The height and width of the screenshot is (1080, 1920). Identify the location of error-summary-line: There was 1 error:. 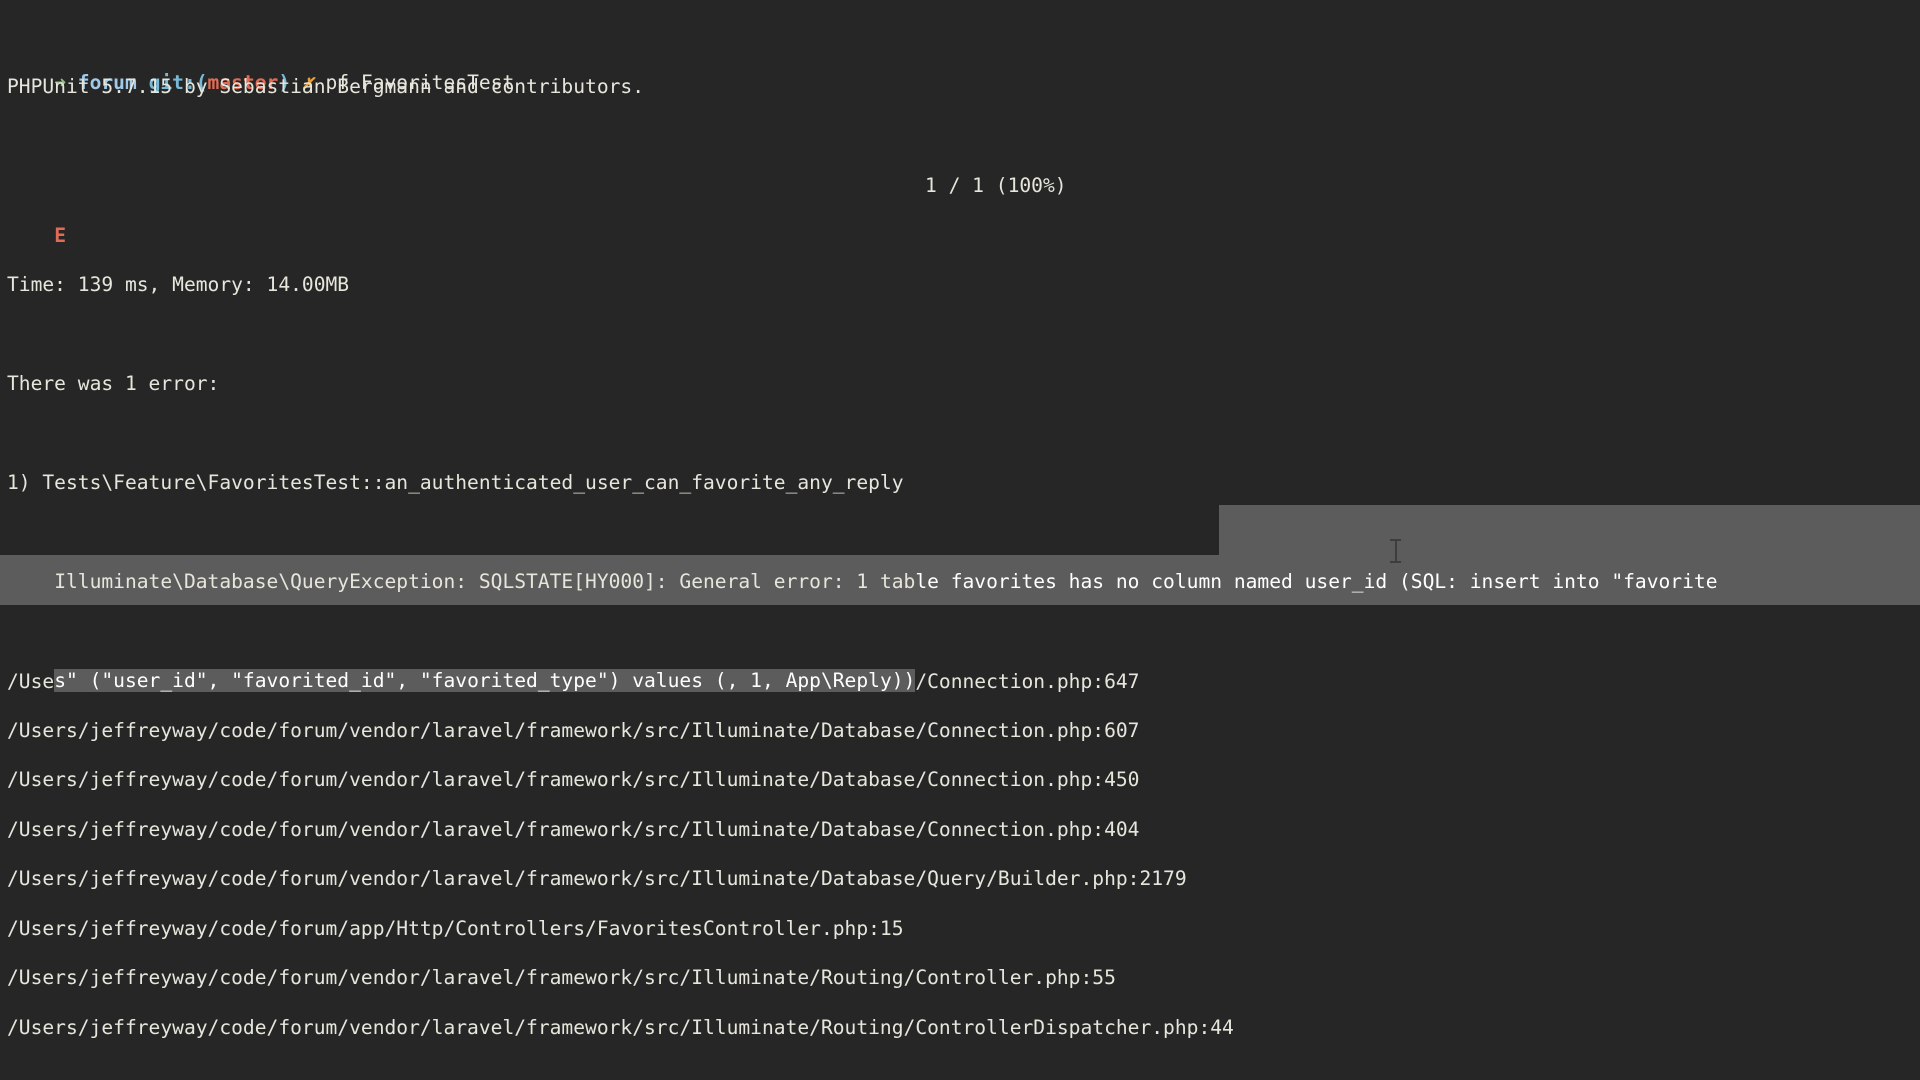
(113, 383).